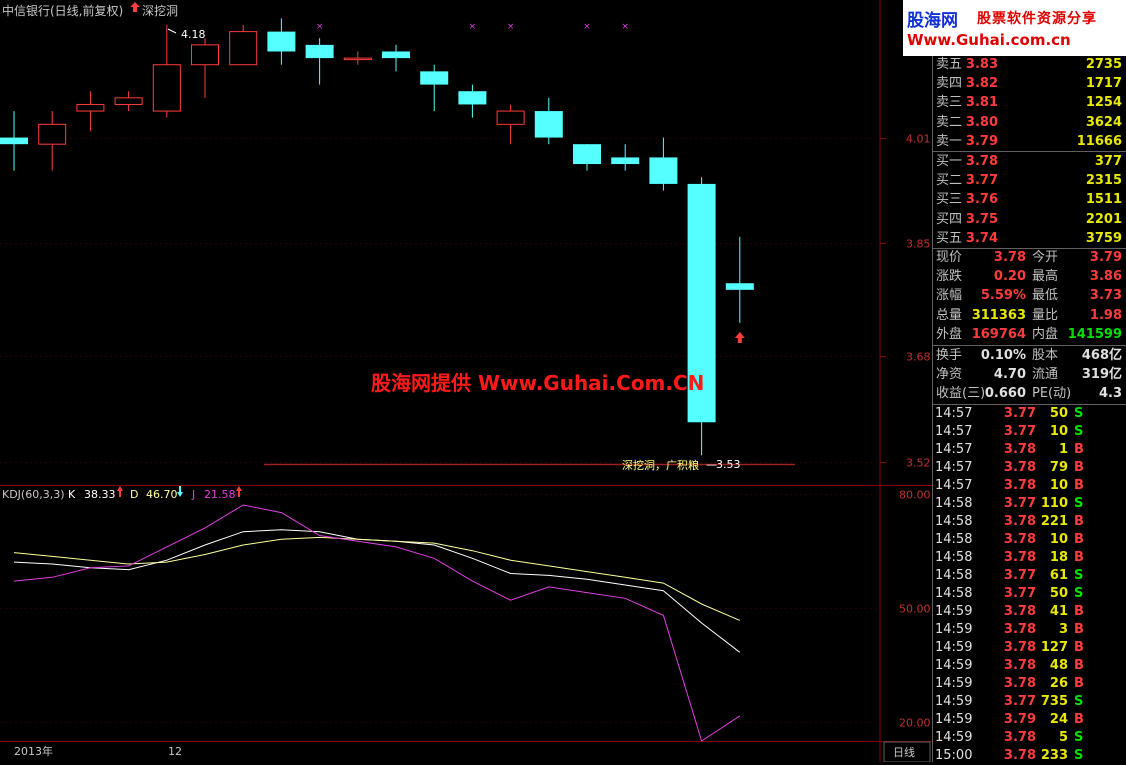  Describe the element at coordinates (728, 464) in the screenshot. I see `low-label: 3.53` at that location.